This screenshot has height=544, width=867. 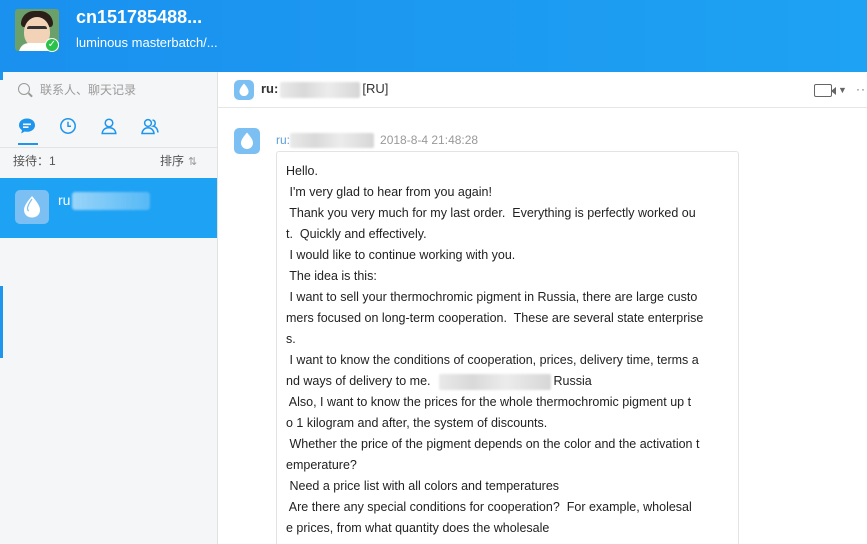 I want to click on redacted-text, so click(x=494, y=381).